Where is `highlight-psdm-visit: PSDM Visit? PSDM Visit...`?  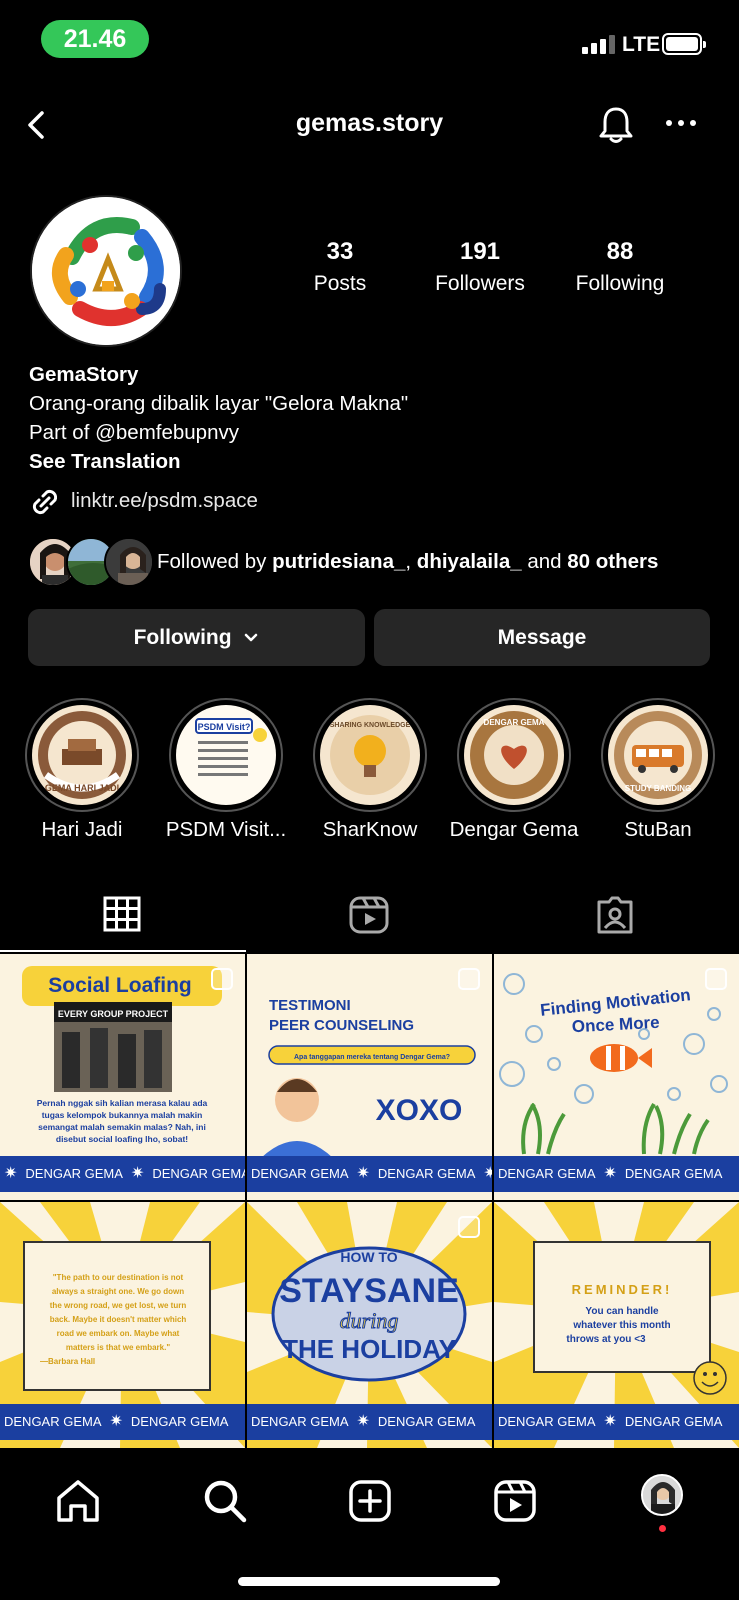
highlight-psdm-visit: PSDM Visit? PSDM Visit... is located at coordinates (226, 770).